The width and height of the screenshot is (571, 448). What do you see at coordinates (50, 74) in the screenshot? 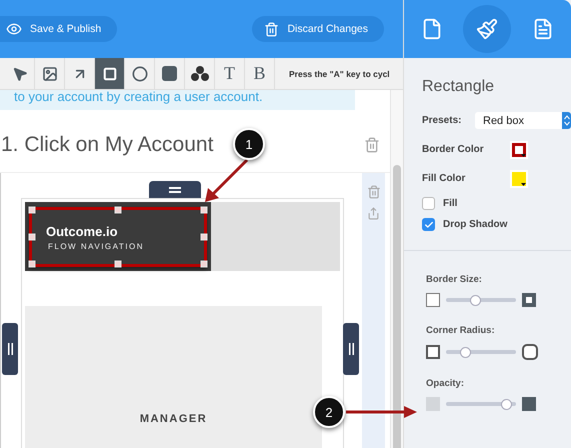
I see `image-icon` at bounding box center [50, 74].